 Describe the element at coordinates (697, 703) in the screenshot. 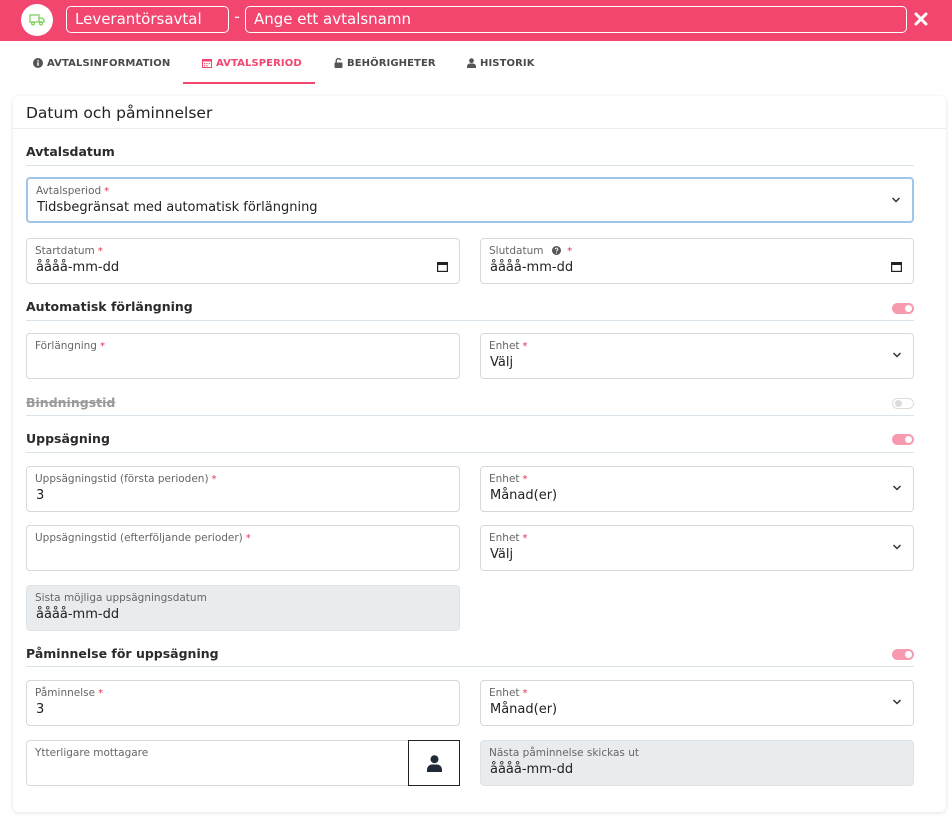

I see `reminder-unit-select: Enhet * Månad(er)` at that location.